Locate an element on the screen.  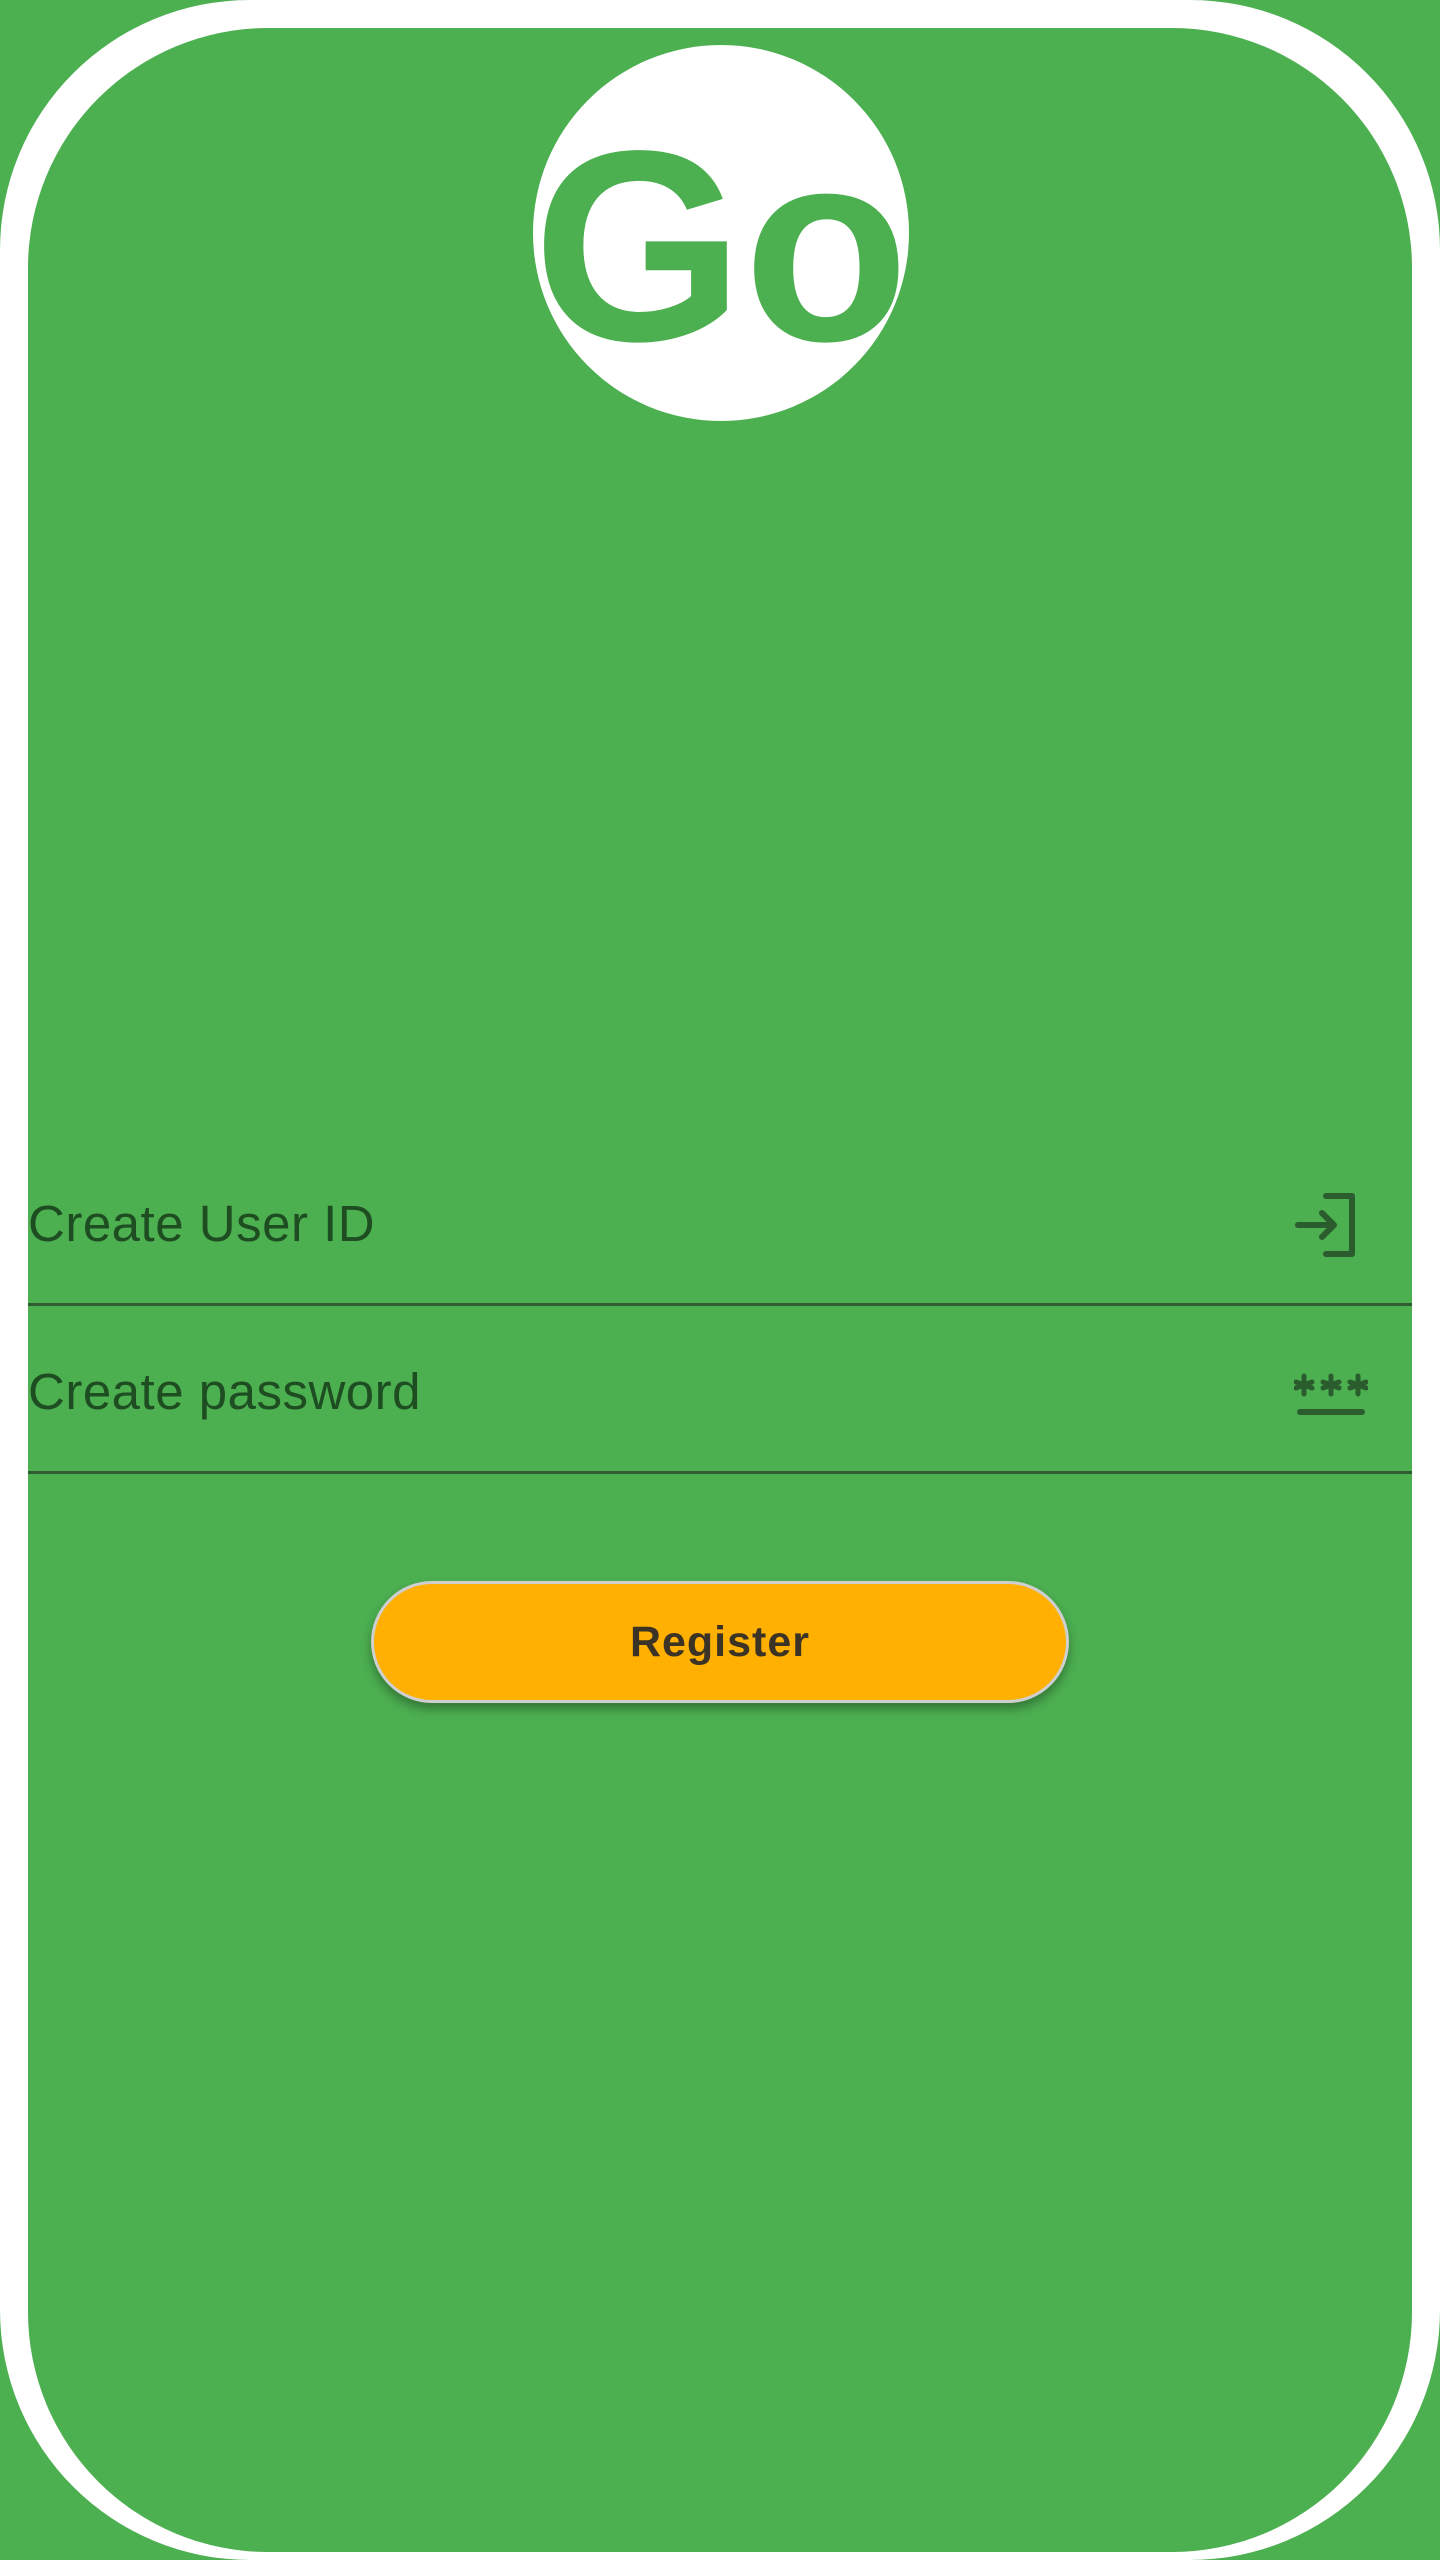
register-button-label: Register is located at coordinates (720, 1641).